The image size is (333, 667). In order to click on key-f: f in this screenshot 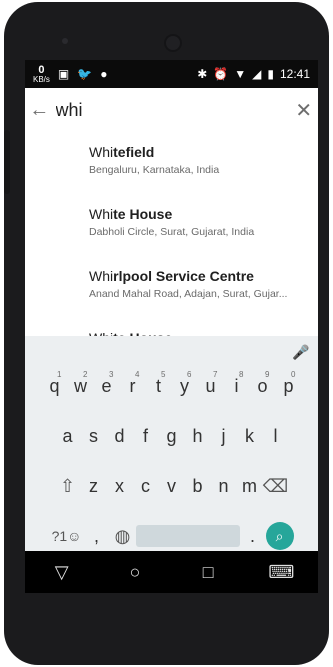, I will do `click(146, 436)`.